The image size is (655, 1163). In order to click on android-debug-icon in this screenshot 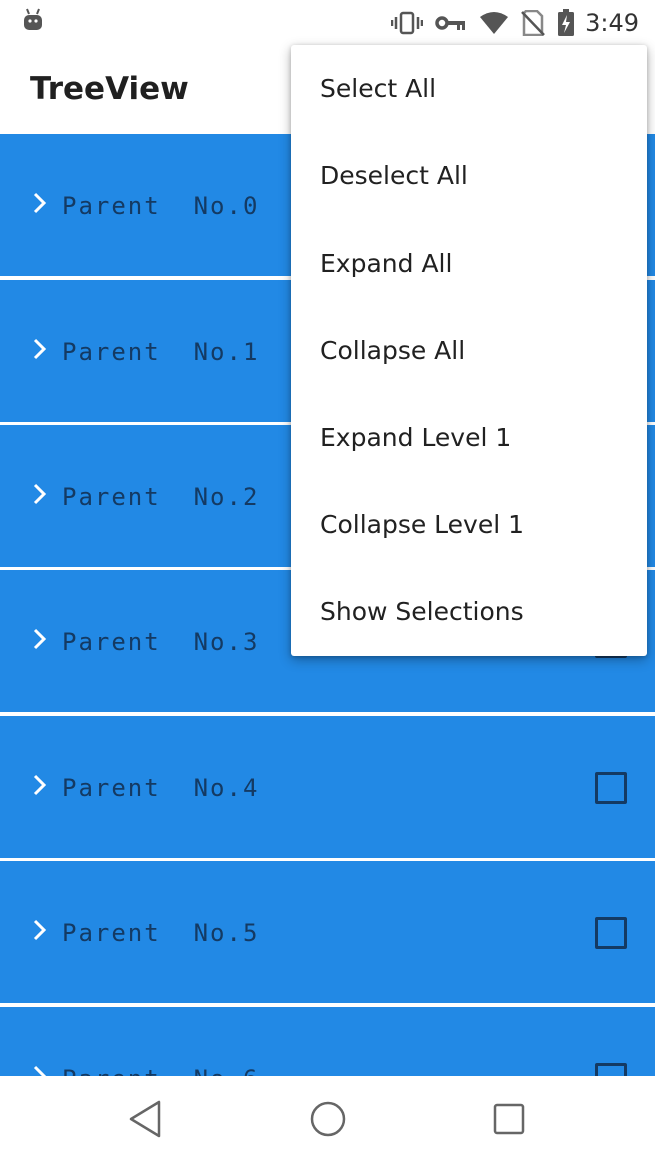, I will do `click(33, 22)`.